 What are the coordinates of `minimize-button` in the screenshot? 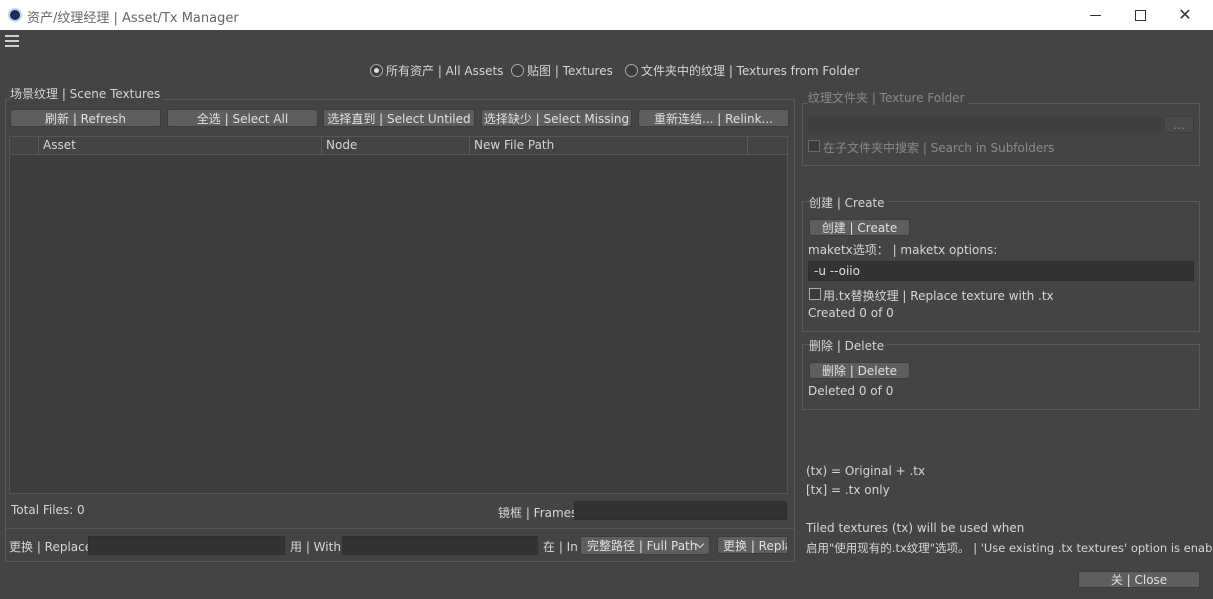 It's located at (1095, 15).